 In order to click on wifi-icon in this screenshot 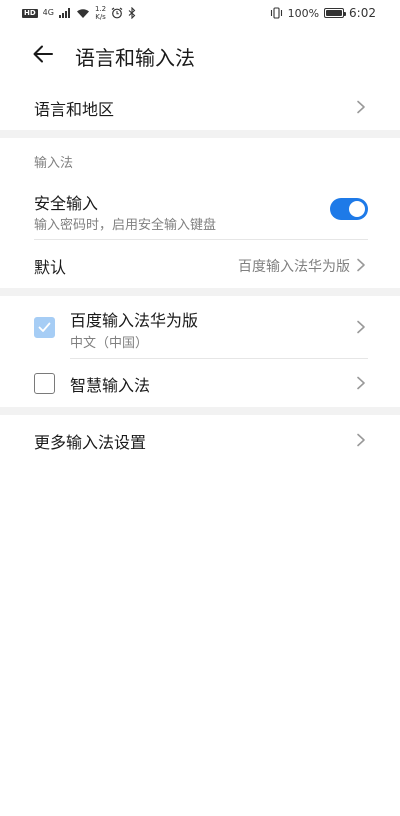, I will do `click(82, 13)`.